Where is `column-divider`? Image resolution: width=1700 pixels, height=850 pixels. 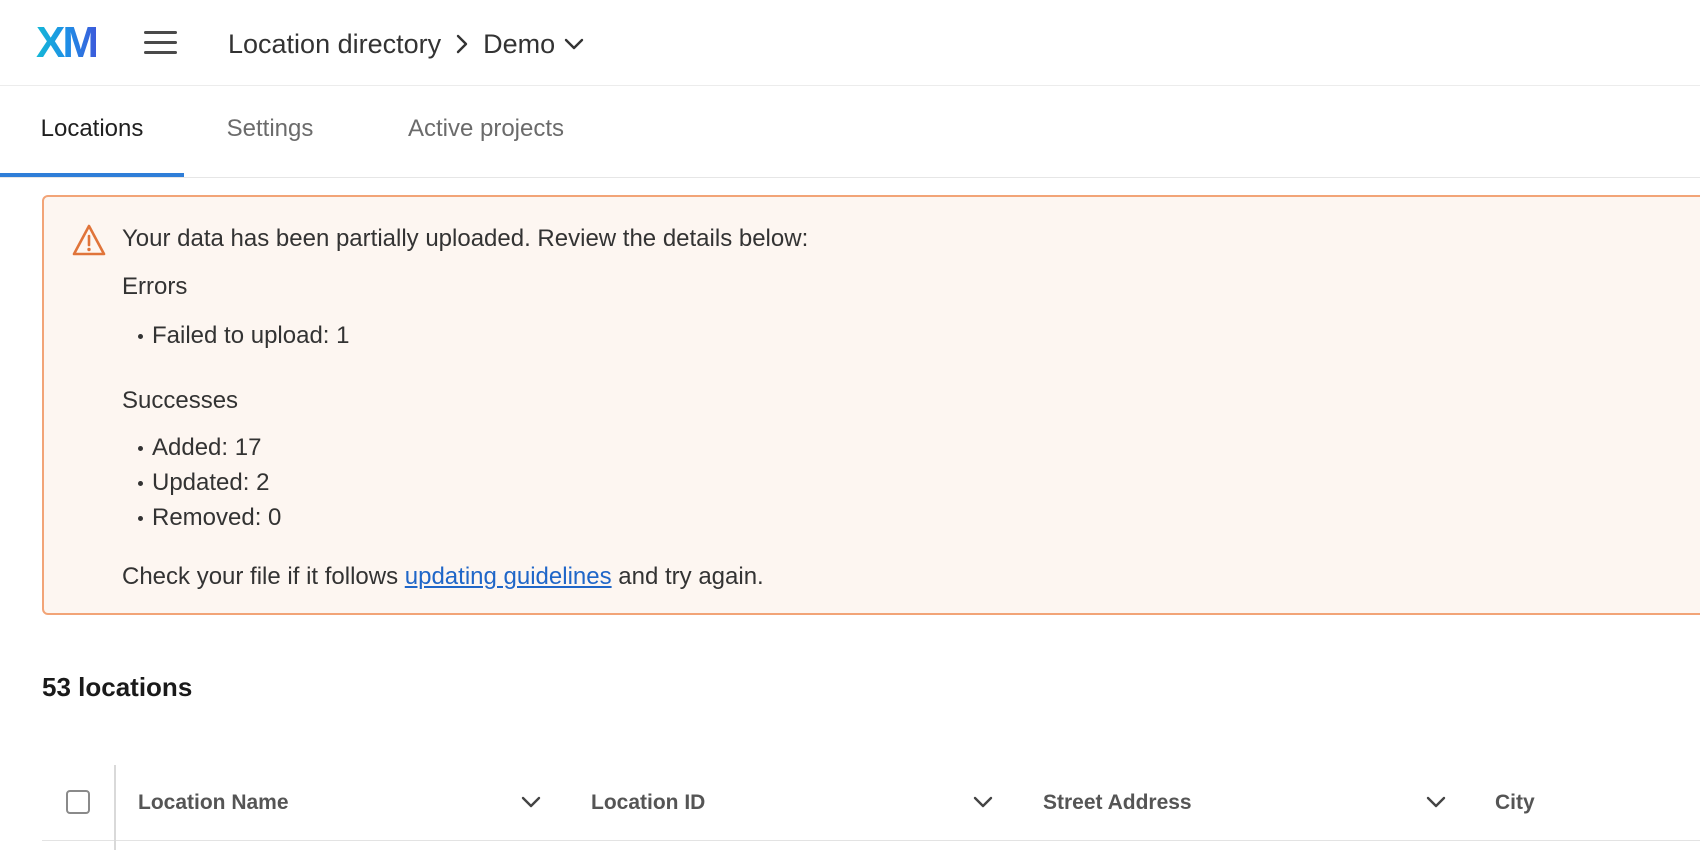 column-divider is located at coordinates (115, 807).